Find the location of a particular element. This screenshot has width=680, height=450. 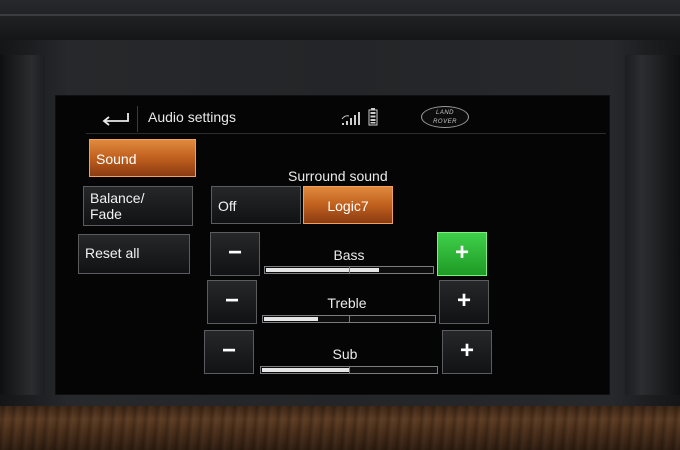

bass-center-mark is located at coordinates (349, 270).